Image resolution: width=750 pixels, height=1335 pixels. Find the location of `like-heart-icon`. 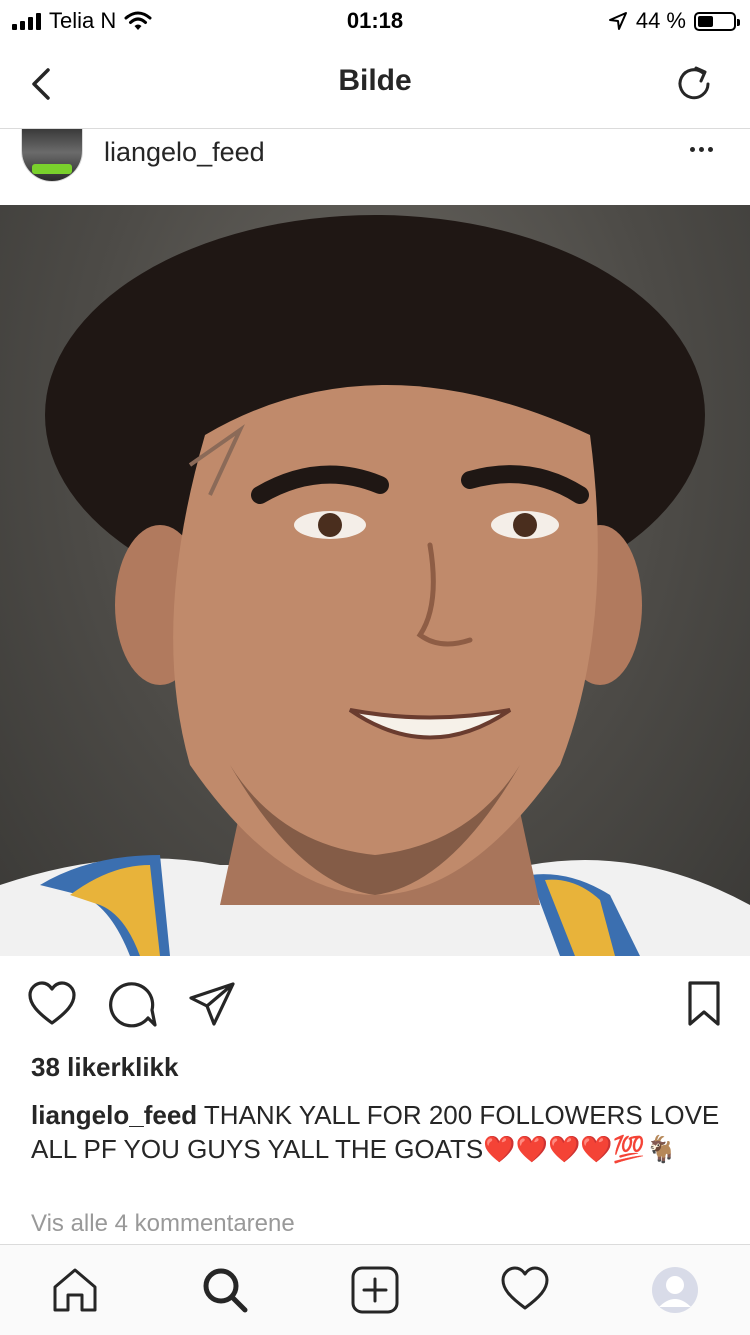

like-heart-icon is located at coordinates (52, 1005).